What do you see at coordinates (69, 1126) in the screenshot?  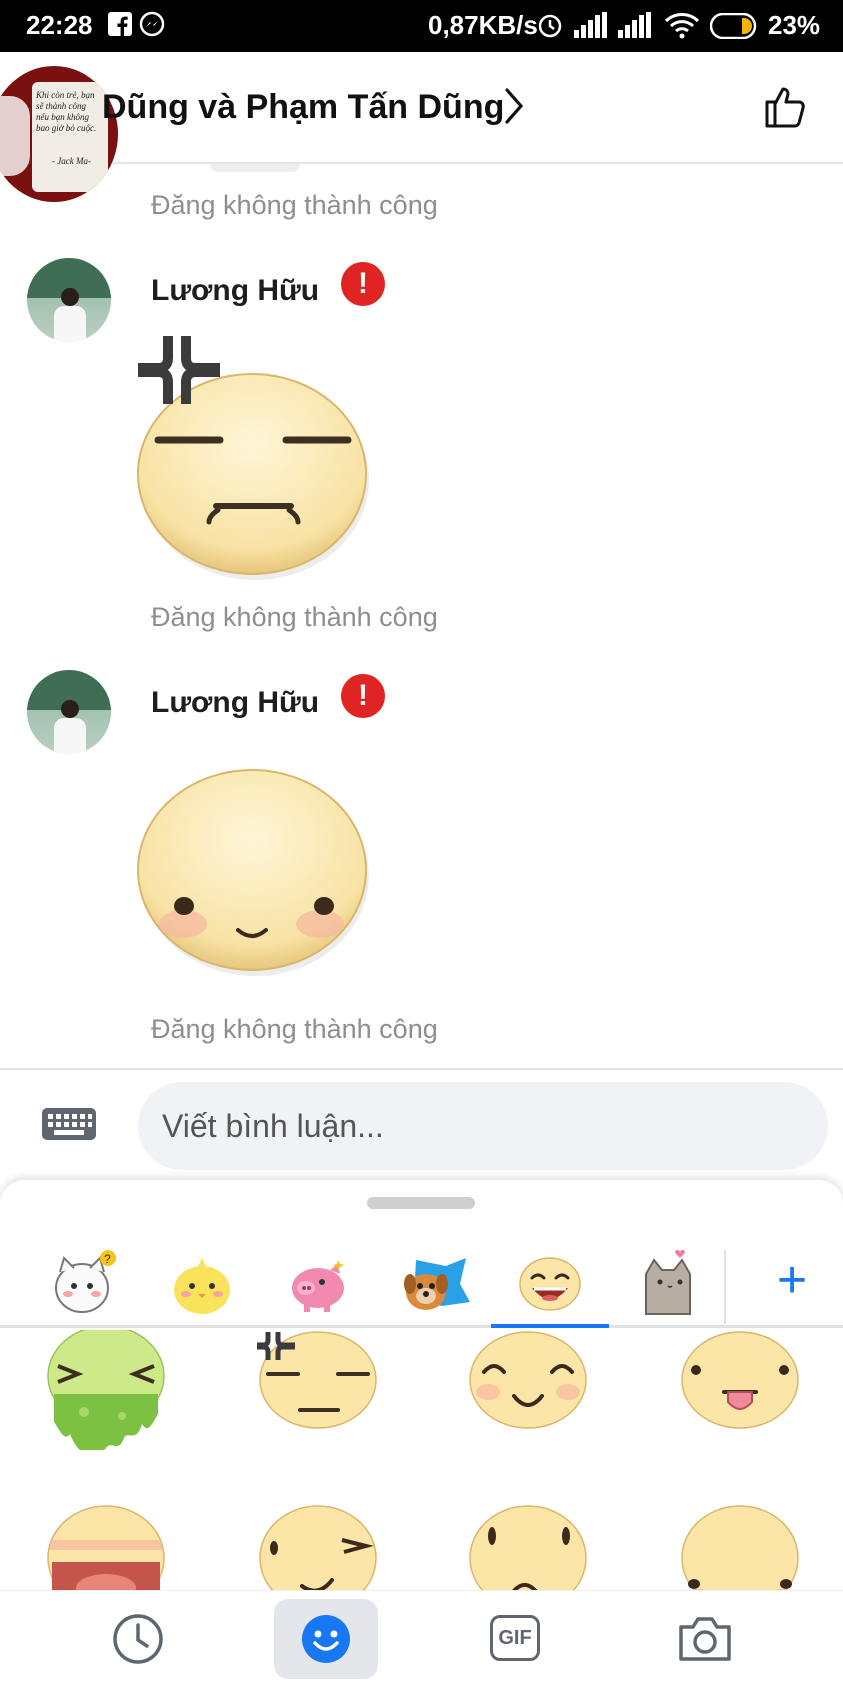 I see `keyboard-icon` at bounding box center [69, 1126].